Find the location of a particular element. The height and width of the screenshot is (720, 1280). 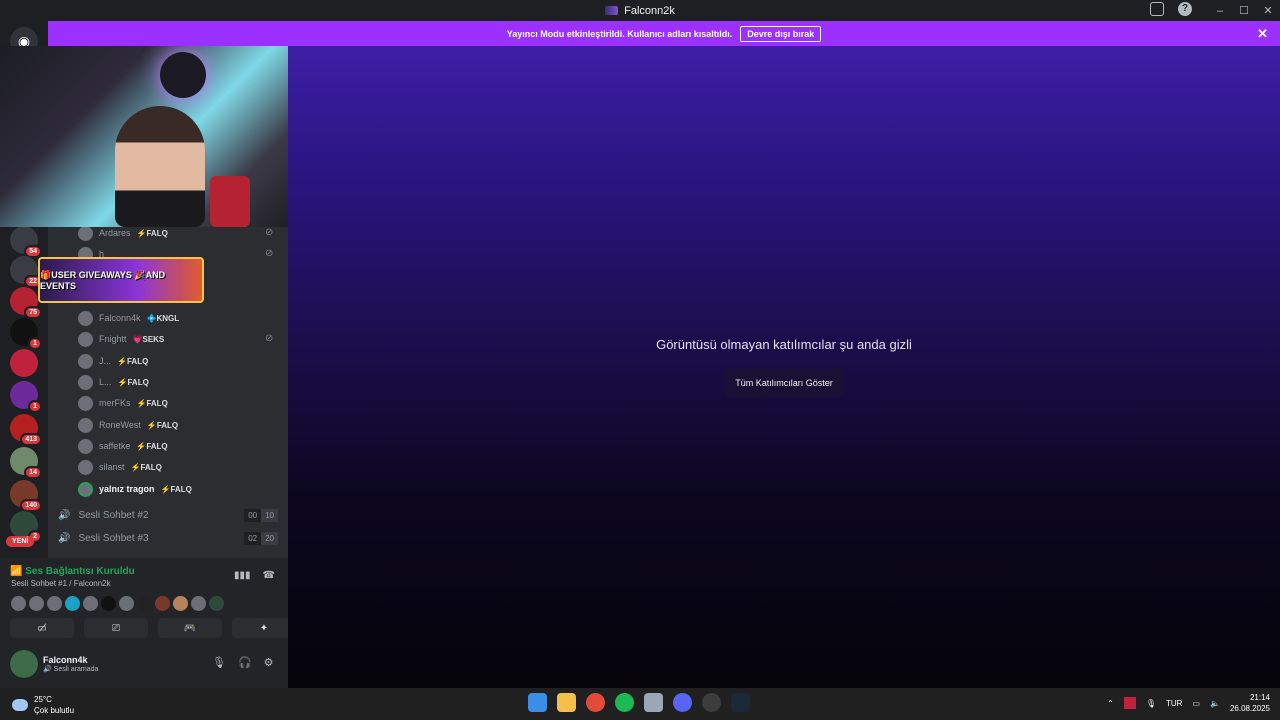

screen-share-icon: ⎚ is located at coordinates (116, 628).